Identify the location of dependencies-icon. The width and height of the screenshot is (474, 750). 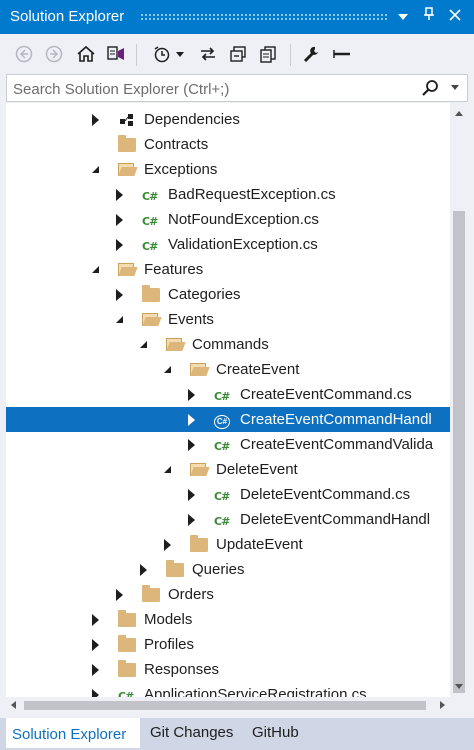
(127, 119).